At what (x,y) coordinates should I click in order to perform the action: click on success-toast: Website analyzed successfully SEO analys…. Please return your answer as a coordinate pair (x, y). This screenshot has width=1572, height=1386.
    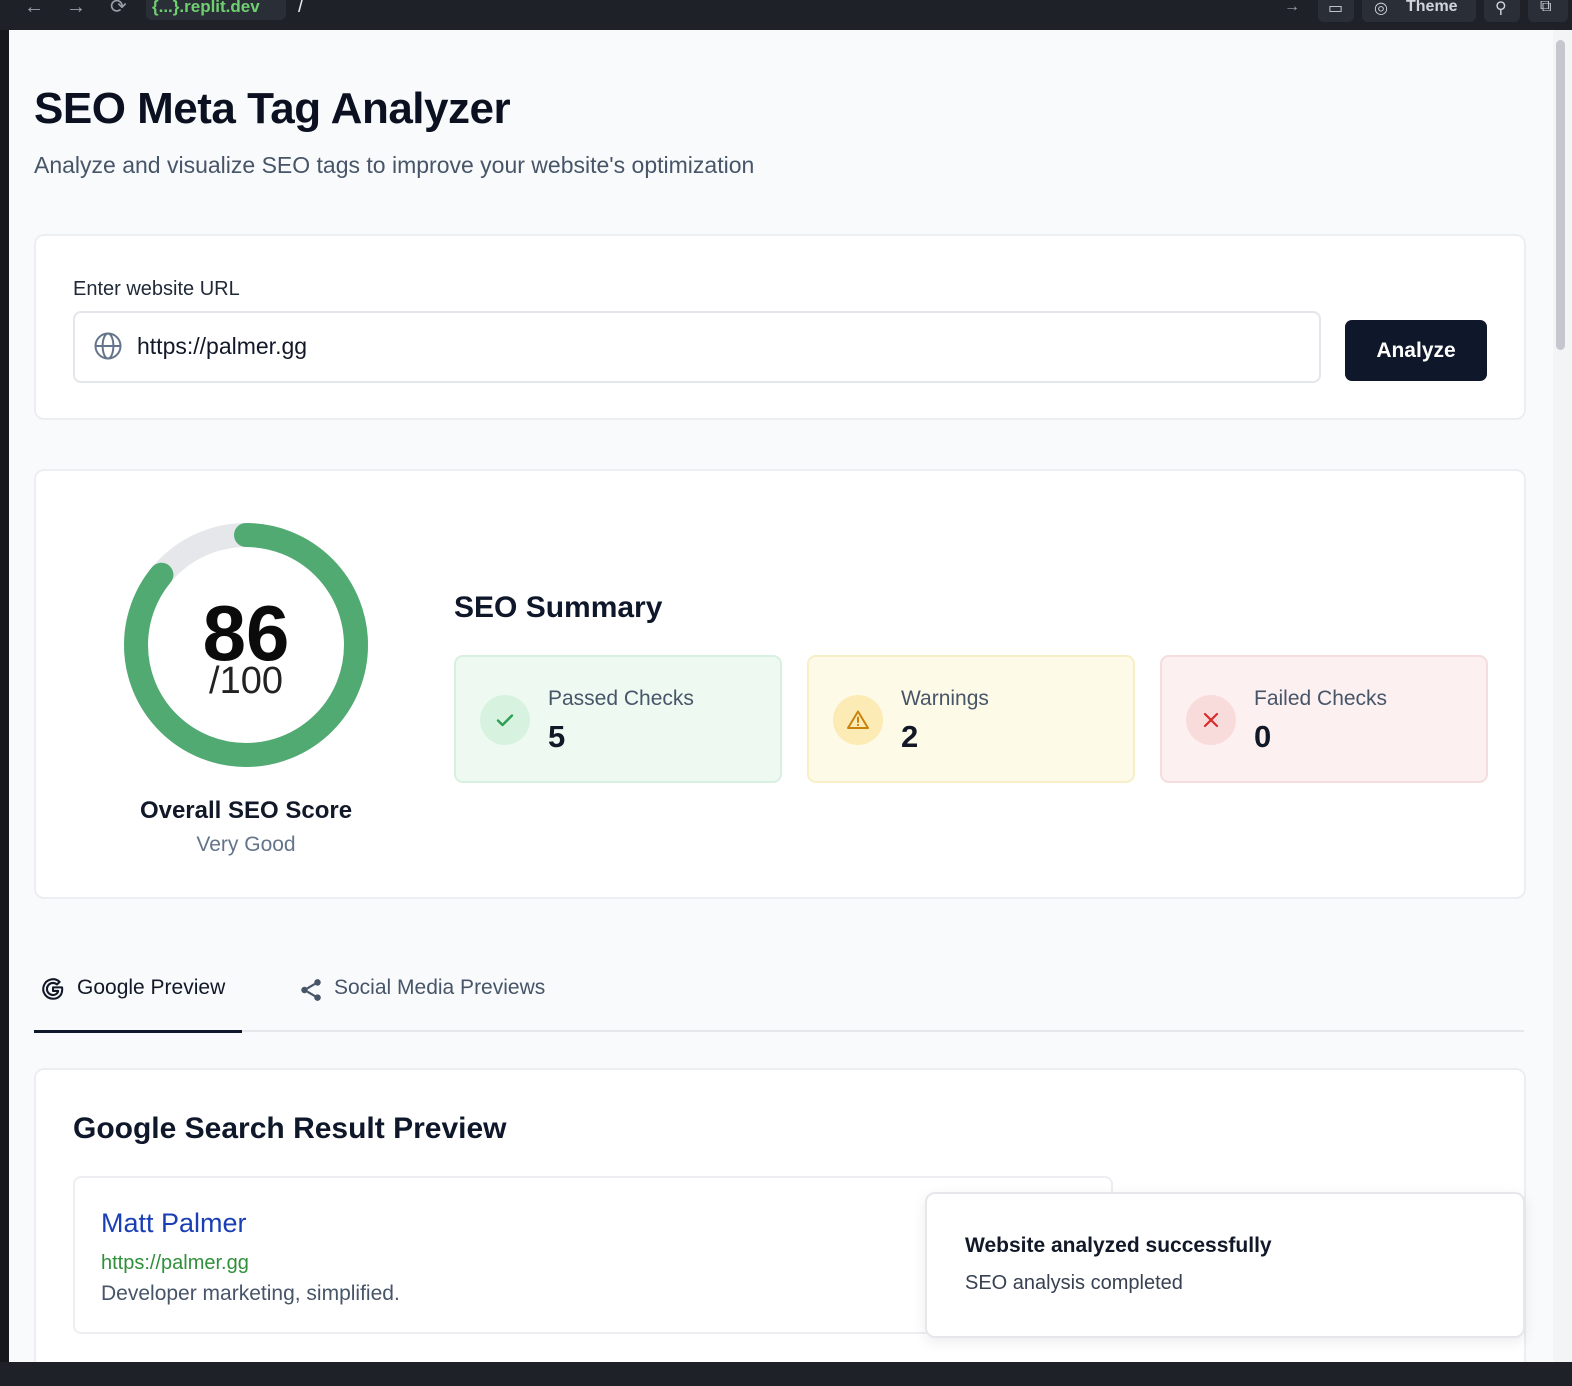
    Looking at the image, I should click on (1225, 1265).